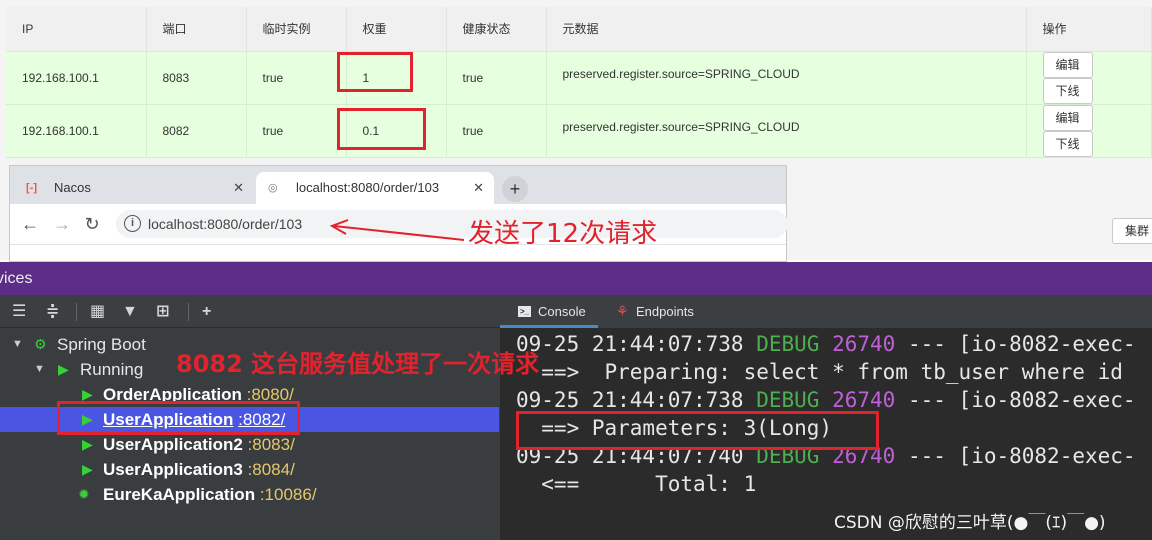  Describe the element at coordinates (515, 189) in the screenshot. I see `new-tab-button: +` at that location.